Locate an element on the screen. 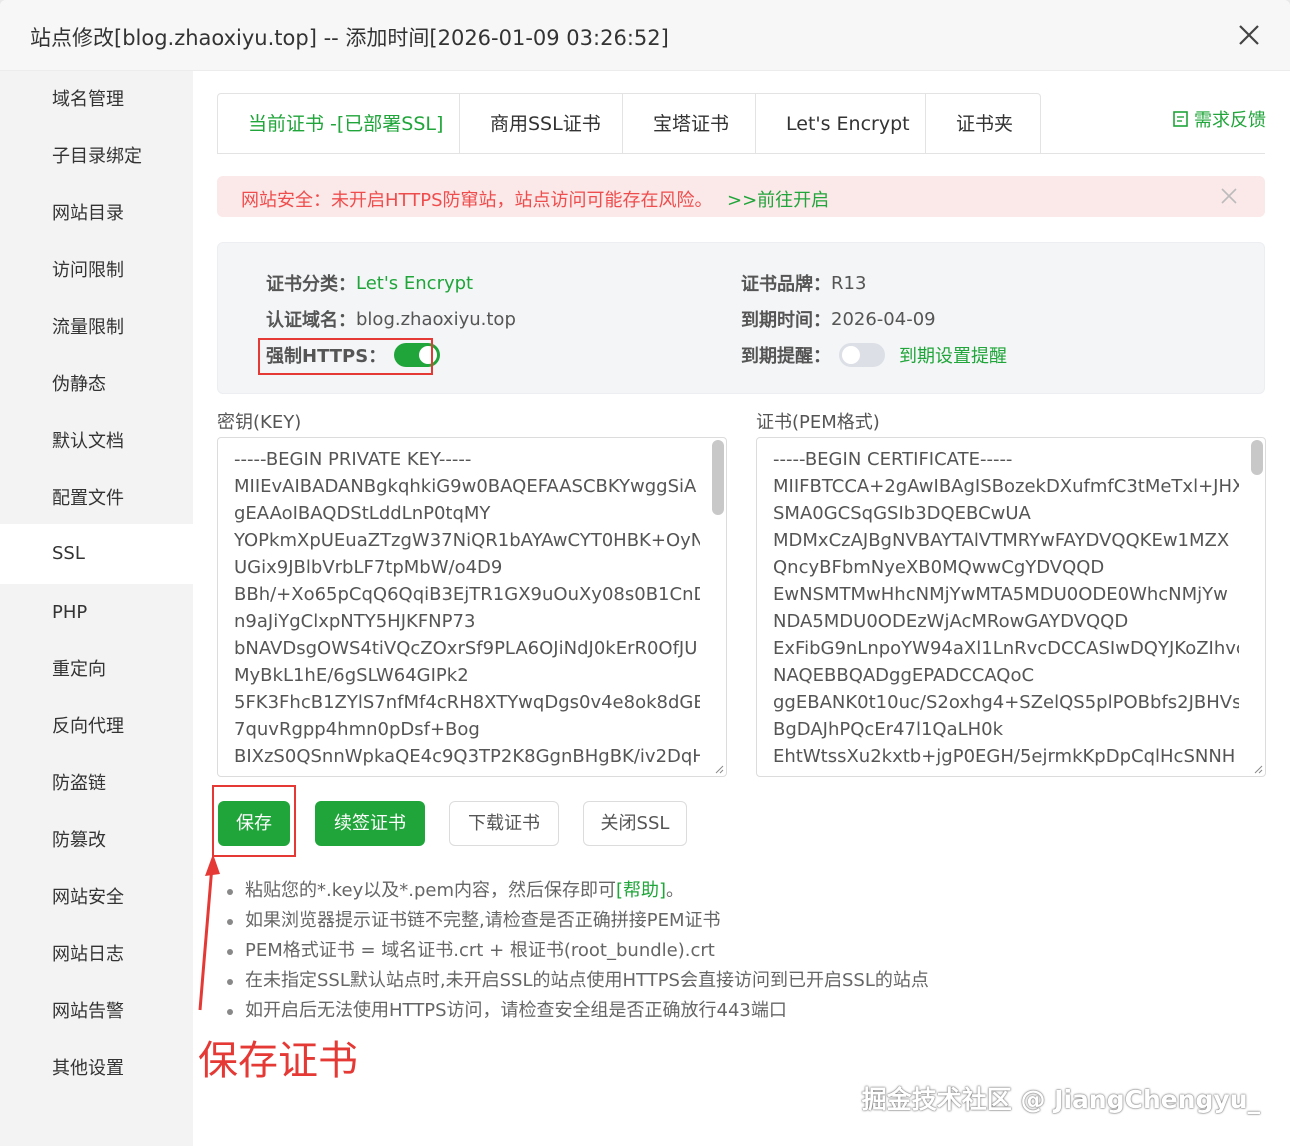 Image resolution: width=1290 pixels, height=1146 pixels. sidebar-item-config: 配置文件 is located at coordinates (96, 498).